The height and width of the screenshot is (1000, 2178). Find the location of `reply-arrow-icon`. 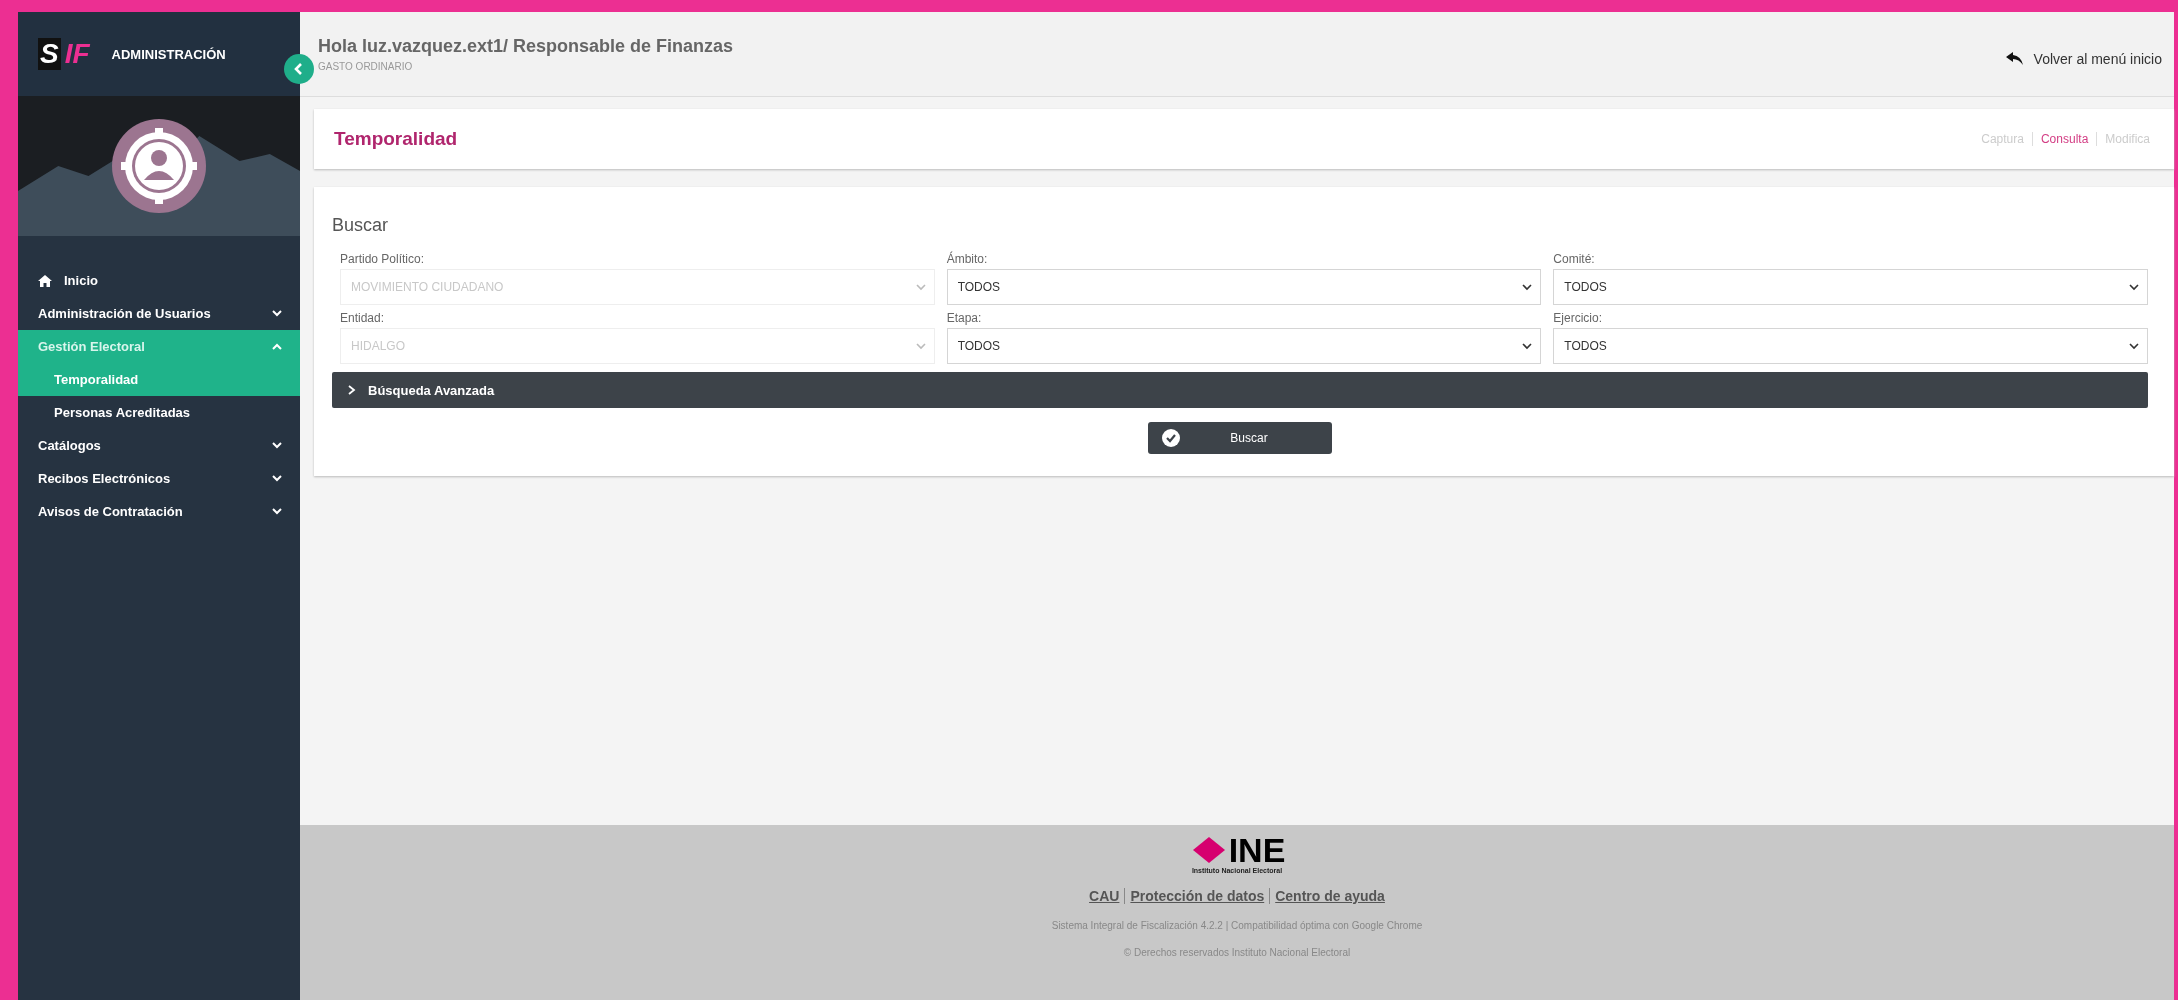

reply-arrow-icon is located at coordinates (2014, 59).